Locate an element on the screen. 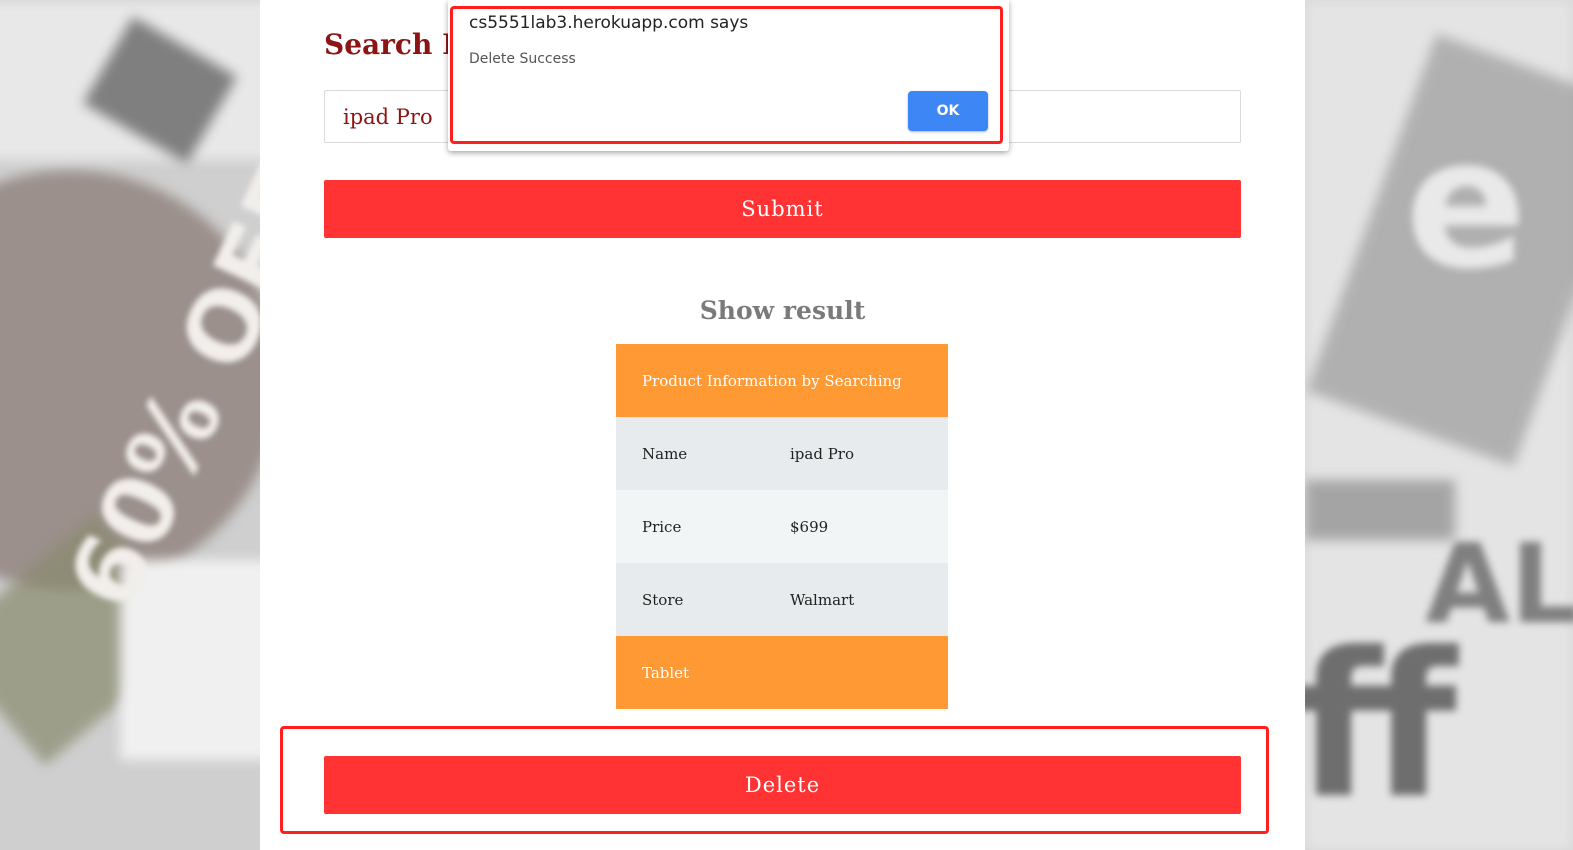 This screenshot has width=1573, height=850. table-row: Name ipad Pro is located at coordinates (782, 453).